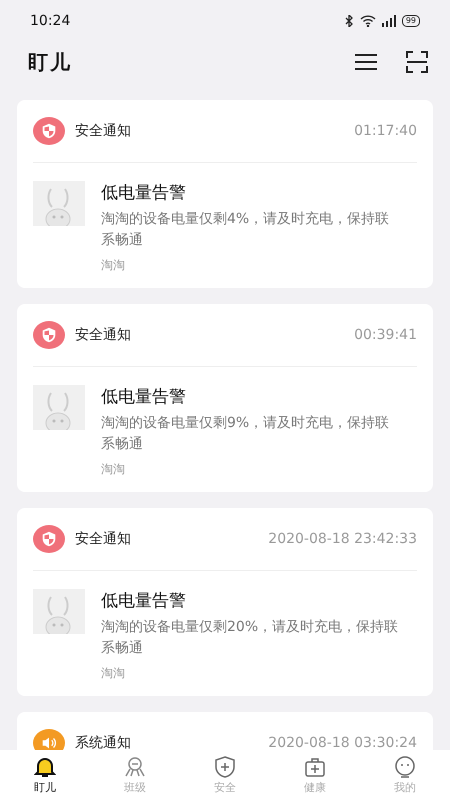 The height and width of the screenshot is (800, 450). I want to click on signal-icon, so click(389, 21).